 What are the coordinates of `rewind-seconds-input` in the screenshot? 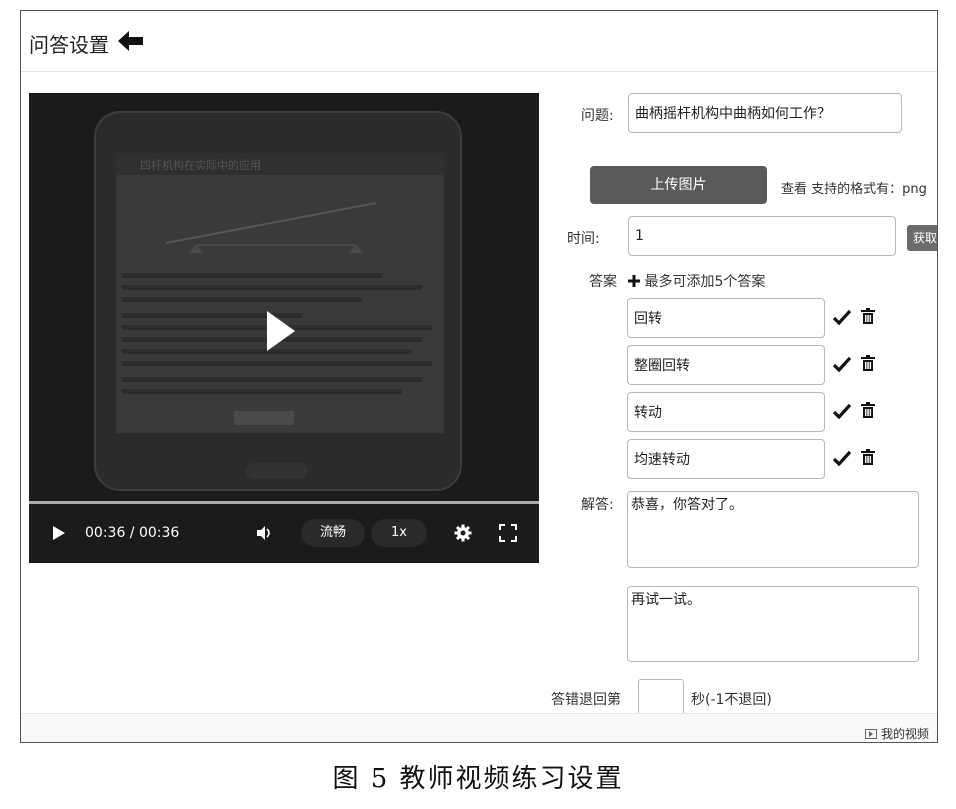 It's located at (661, 698).